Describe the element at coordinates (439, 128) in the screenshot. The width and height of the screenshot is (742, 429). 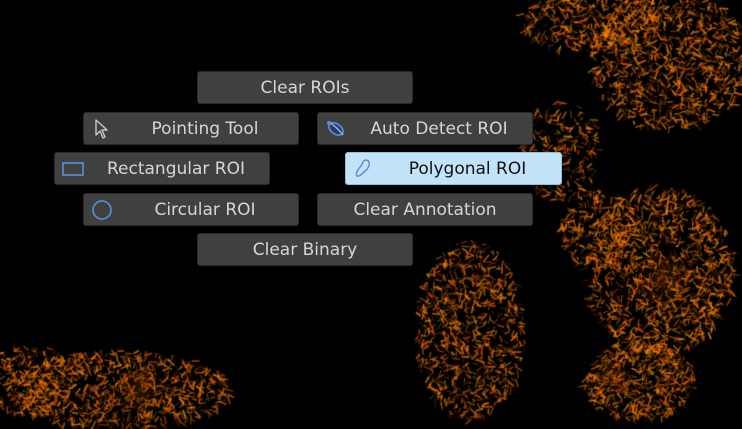
I see `auto-detect-roi-label: Auto Detect ROI` at that location.